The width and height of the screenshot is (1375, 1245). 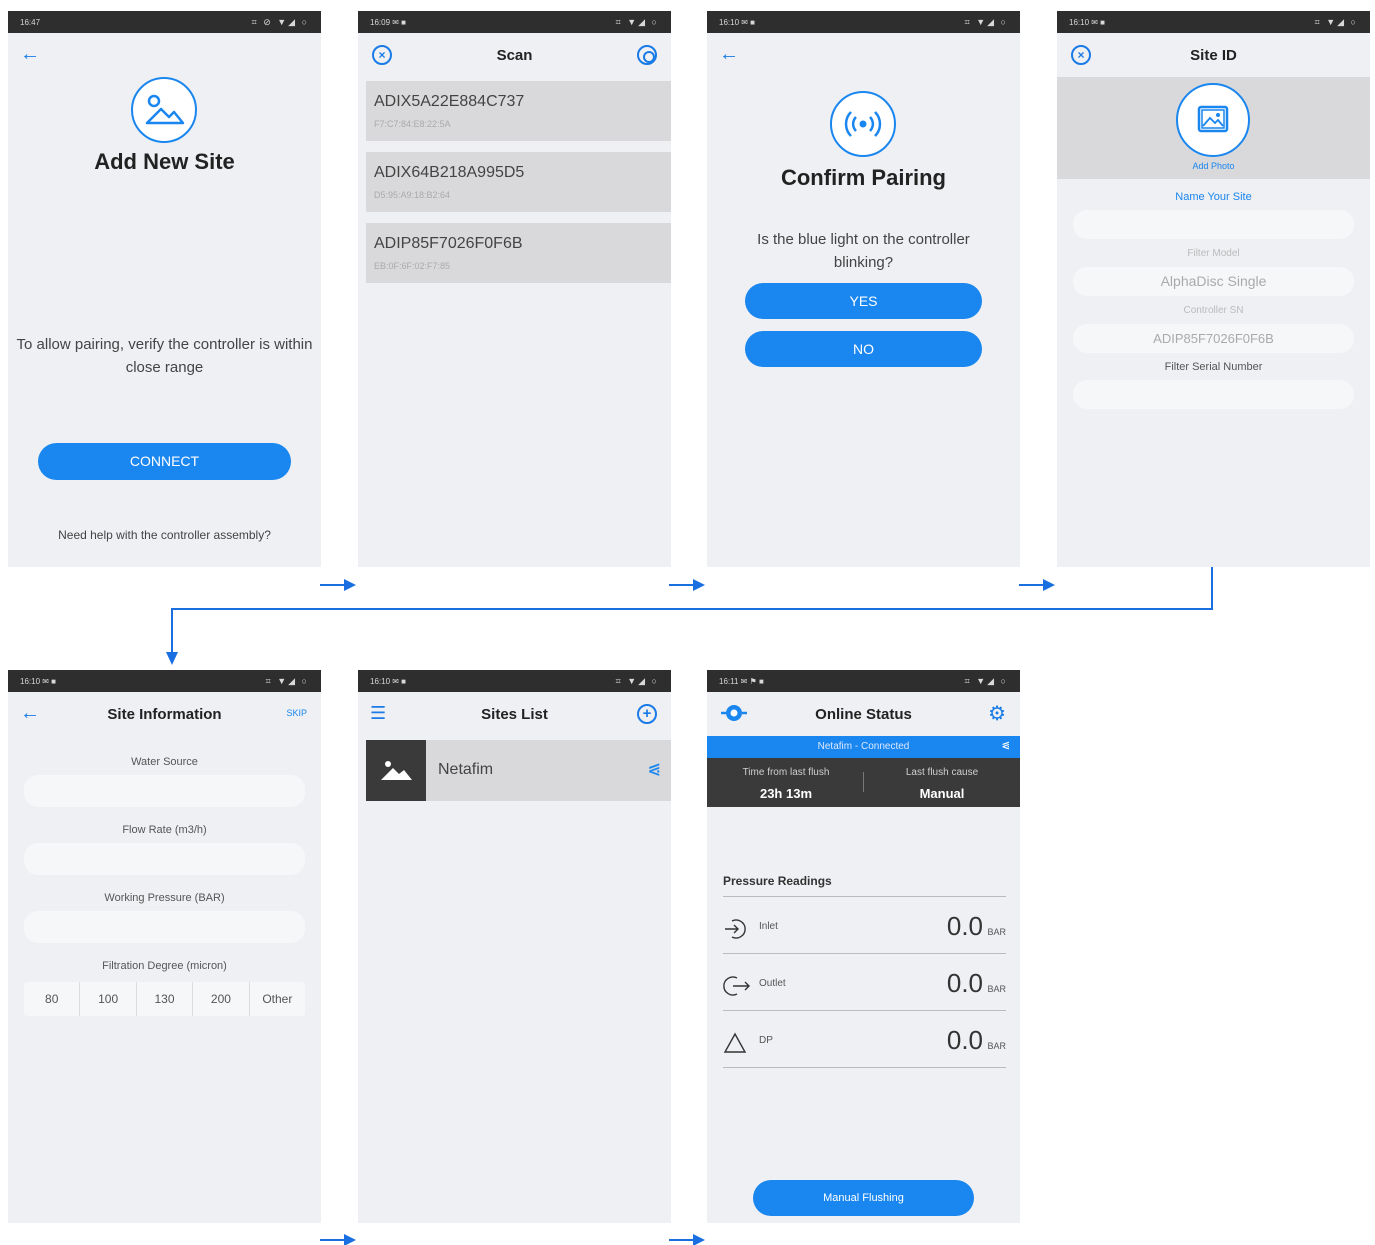 What do you see at coordinates (965, 983) in the screenshot?
I see `outlet-value: 0.0` at bounding box center [965, 983].